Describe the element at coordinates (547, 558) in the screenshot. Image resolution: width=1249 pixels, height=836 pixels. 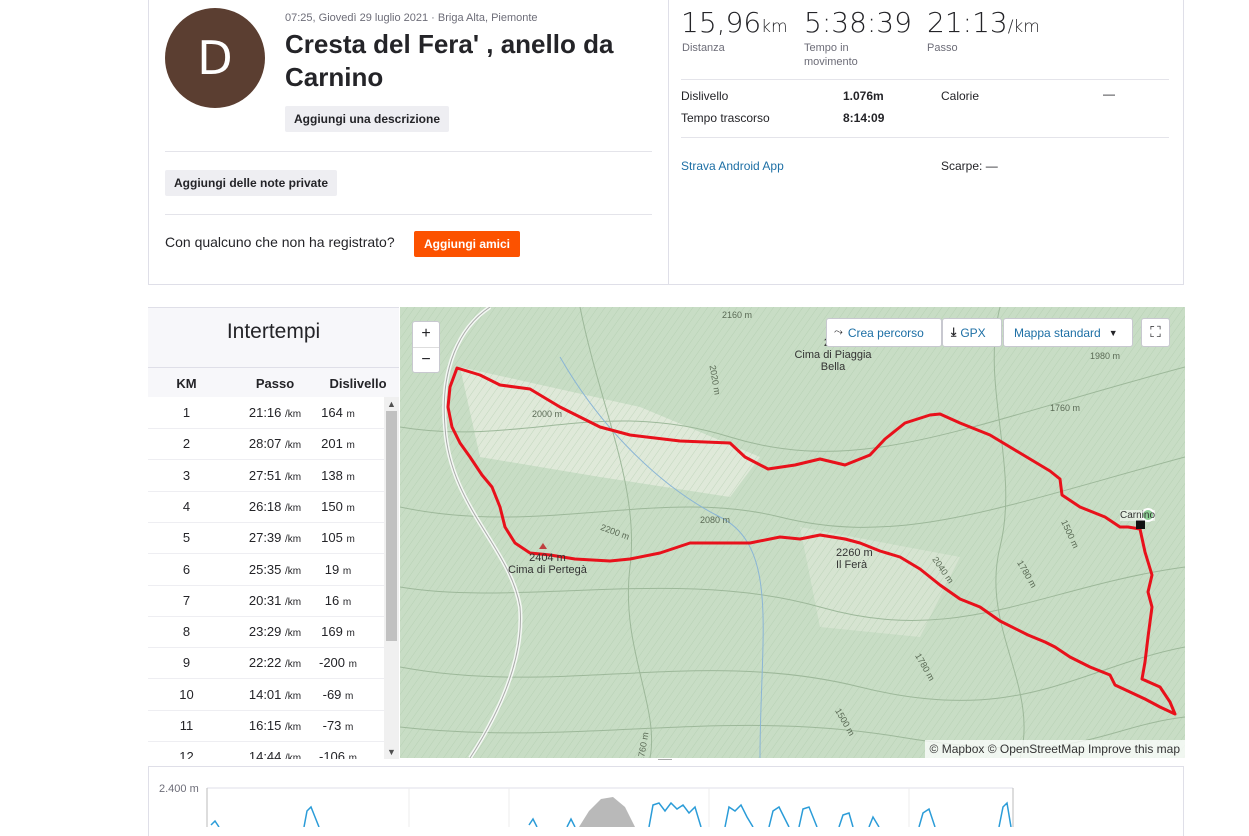
I see `peak-elevation: 2404 m` at that location.